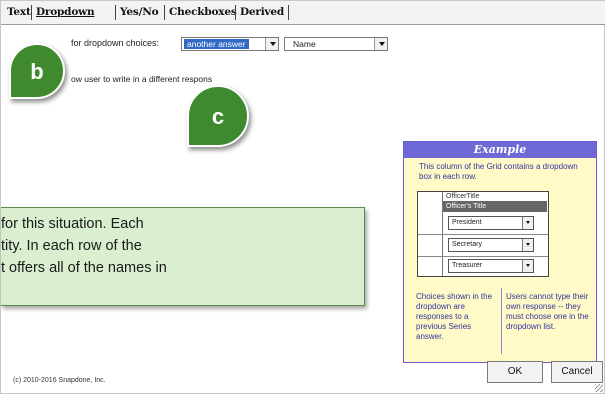 The image size is (605, 394). What do you see at coordinates (577, 372) in the screenshot?
I see `cancel-button: Cancel` at bounding box center [577, 372].